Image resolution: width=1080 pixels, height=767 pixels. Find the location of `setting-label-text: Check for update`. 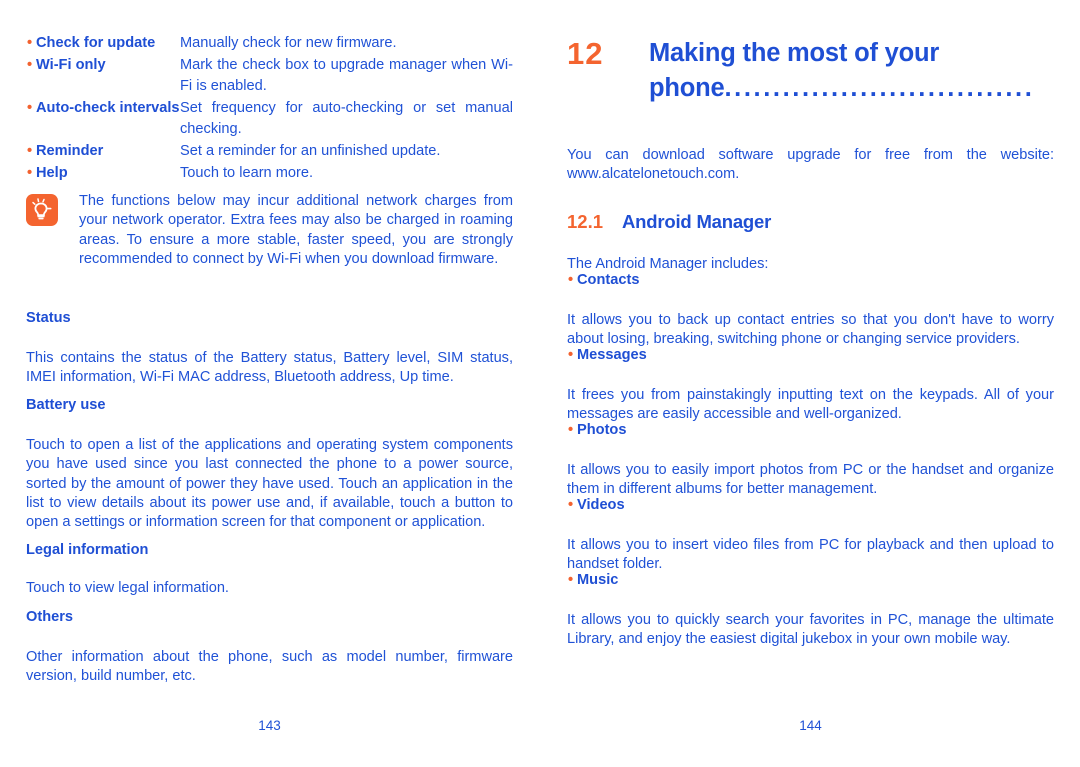

setting-label-text: Check for update is located at coordinates (96, 43).